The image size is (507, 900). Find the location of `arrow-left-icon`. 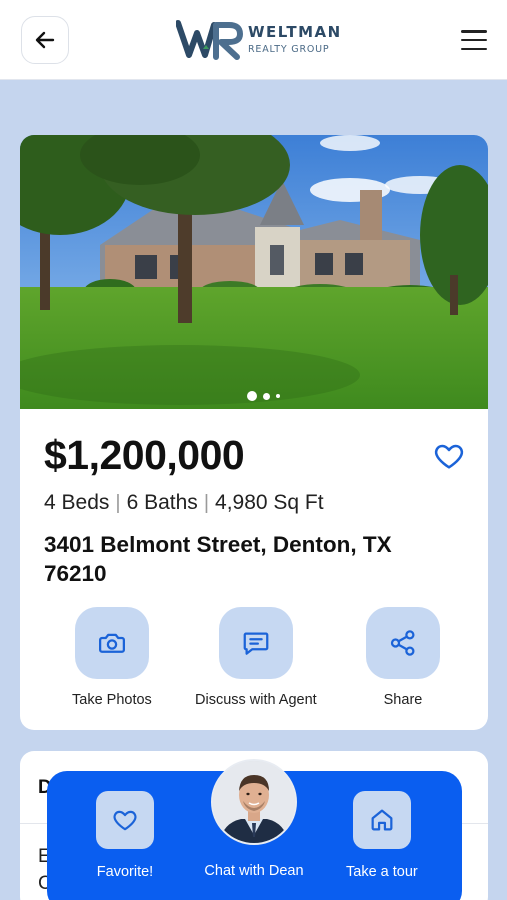

arrow-left-icon is located at coordinates (45, 40).